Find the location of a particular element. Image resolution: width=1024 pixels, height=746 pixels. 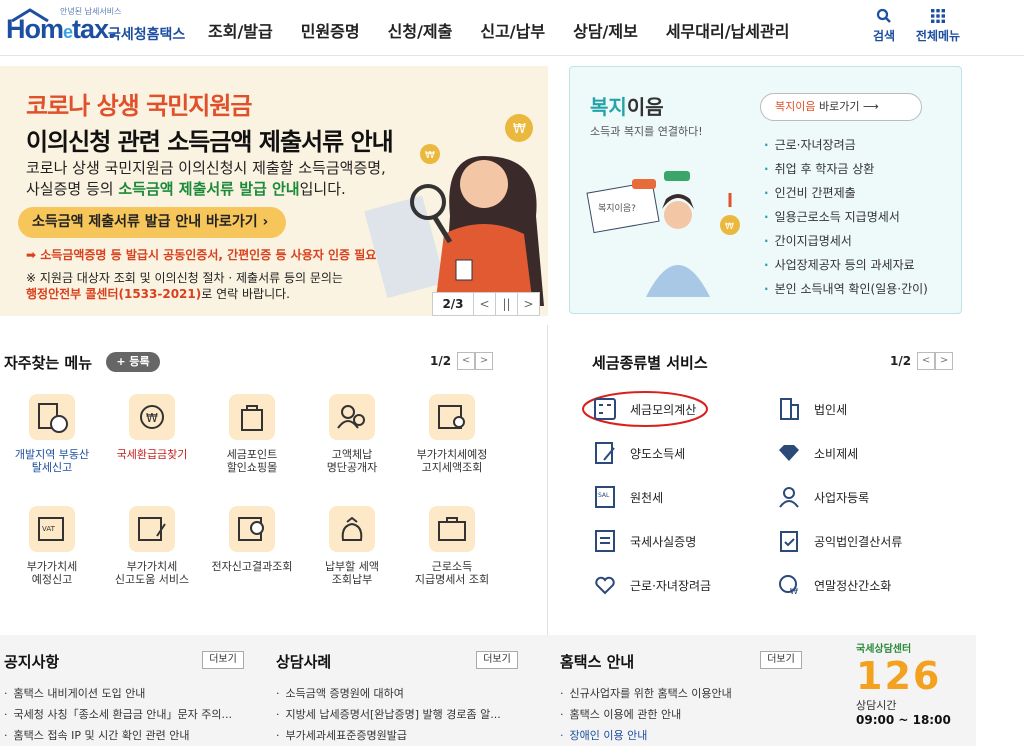

tile-label: 고액체납 명단공개자 is located at coordinates (352, 461).